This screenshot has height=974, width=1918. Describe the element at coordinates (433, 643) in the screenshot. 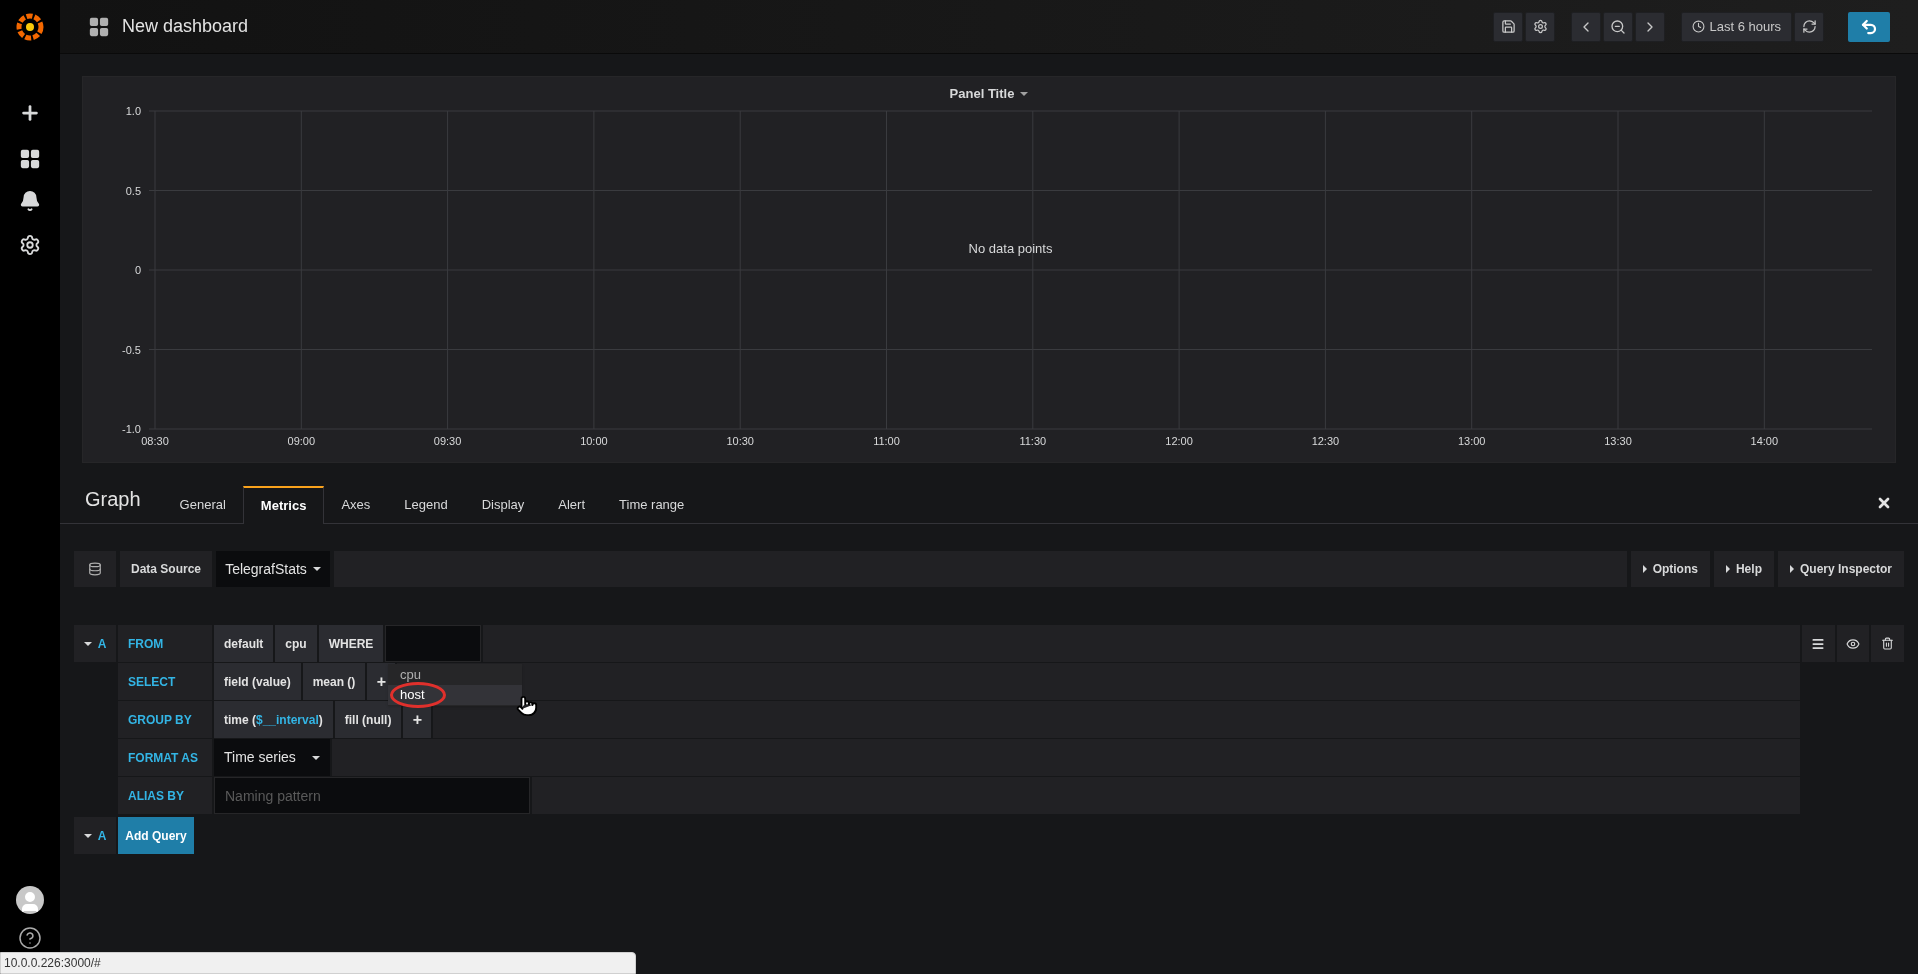

I see `where-input` at that location.